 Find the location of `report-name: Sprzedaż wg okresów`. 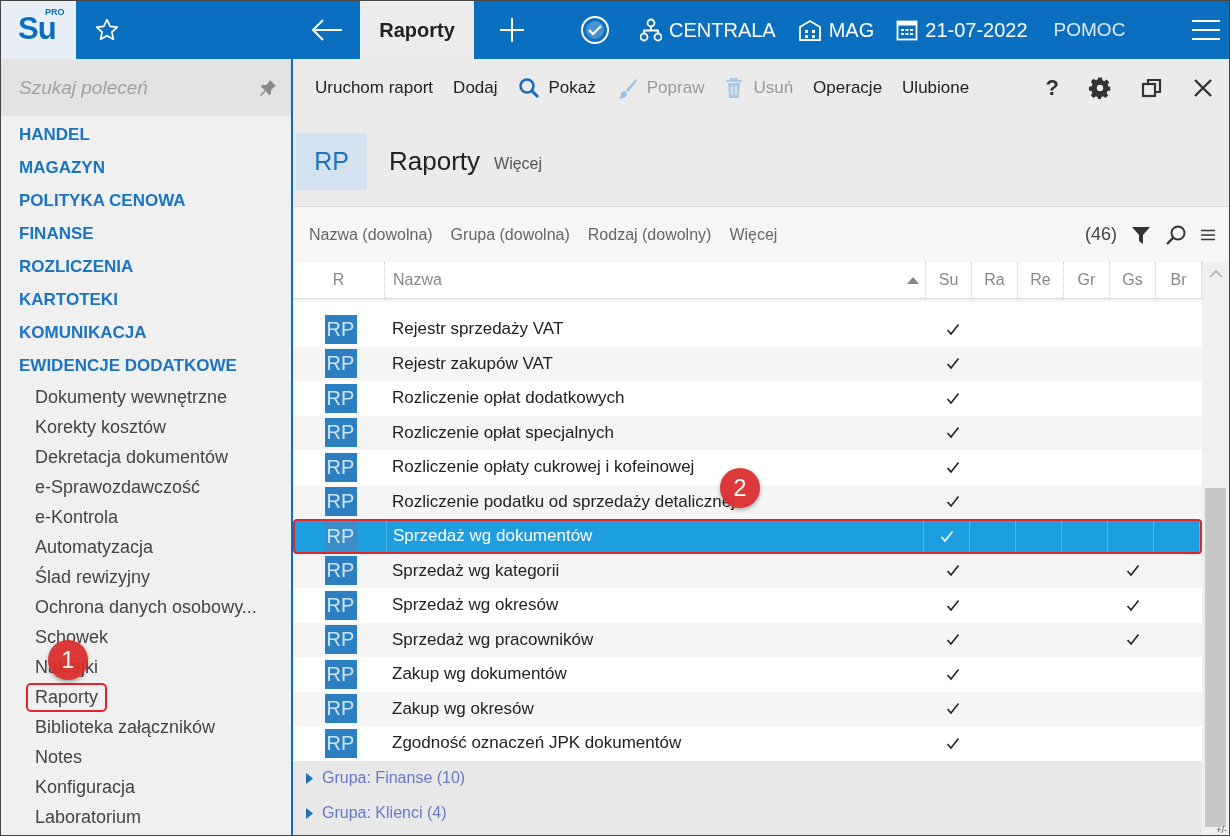

report-name: Sprzedaż wg okresów is located at coordinates (475, 605).